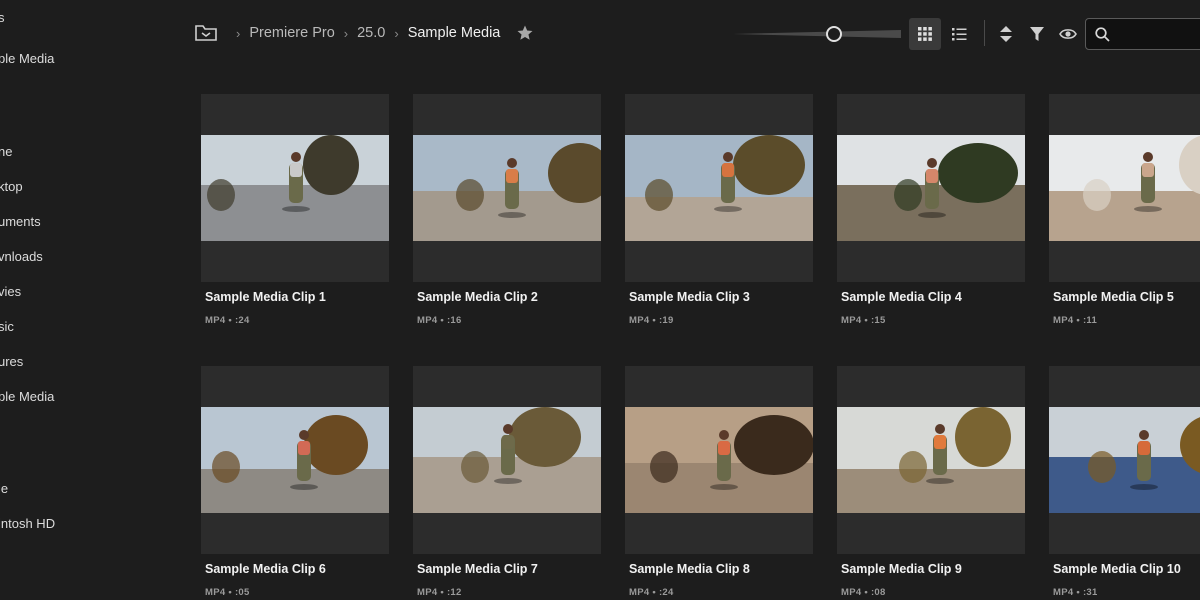 This screenshot has height=600, width=1200. What do you see at coordinates (439, 592) in the screenshot?
I see `clip-meta: MP4 • :12` at bounding box center [439, 592].